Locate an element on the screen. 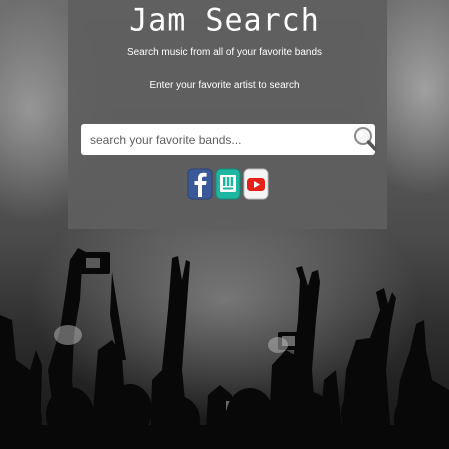 The width and height of the screenshot is (449, 449). youtube-icon is located at coordinates (256, 184).